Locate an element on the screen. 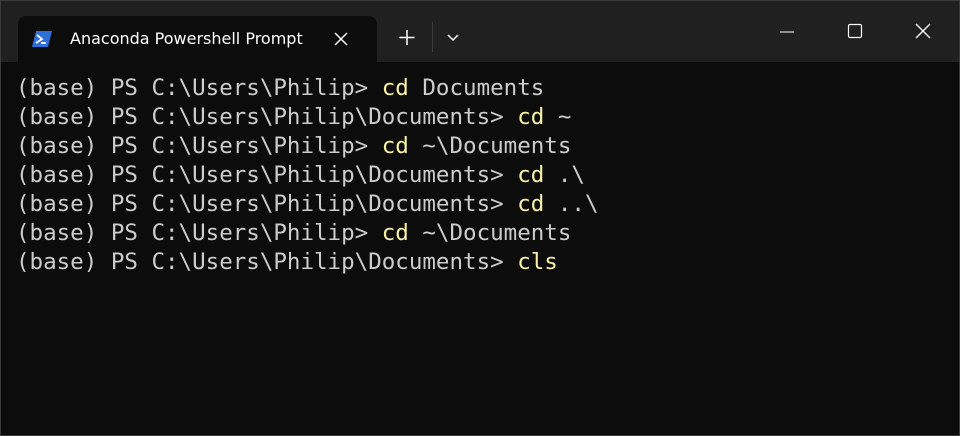 The image size is (960, 436). minimize-button is located at coordinates (787, 31).